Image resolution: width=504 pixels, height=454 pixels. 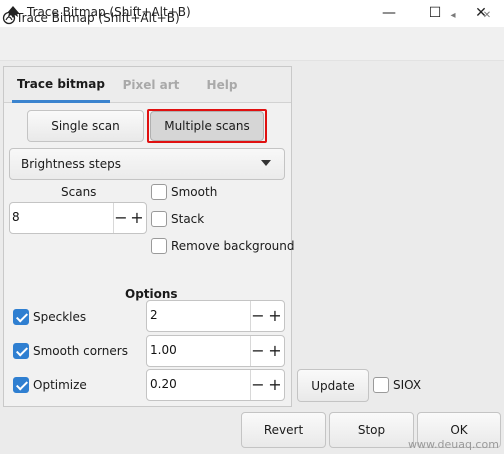 I want to click on single-scan-button: Single scan, so click(x=85, y=126).